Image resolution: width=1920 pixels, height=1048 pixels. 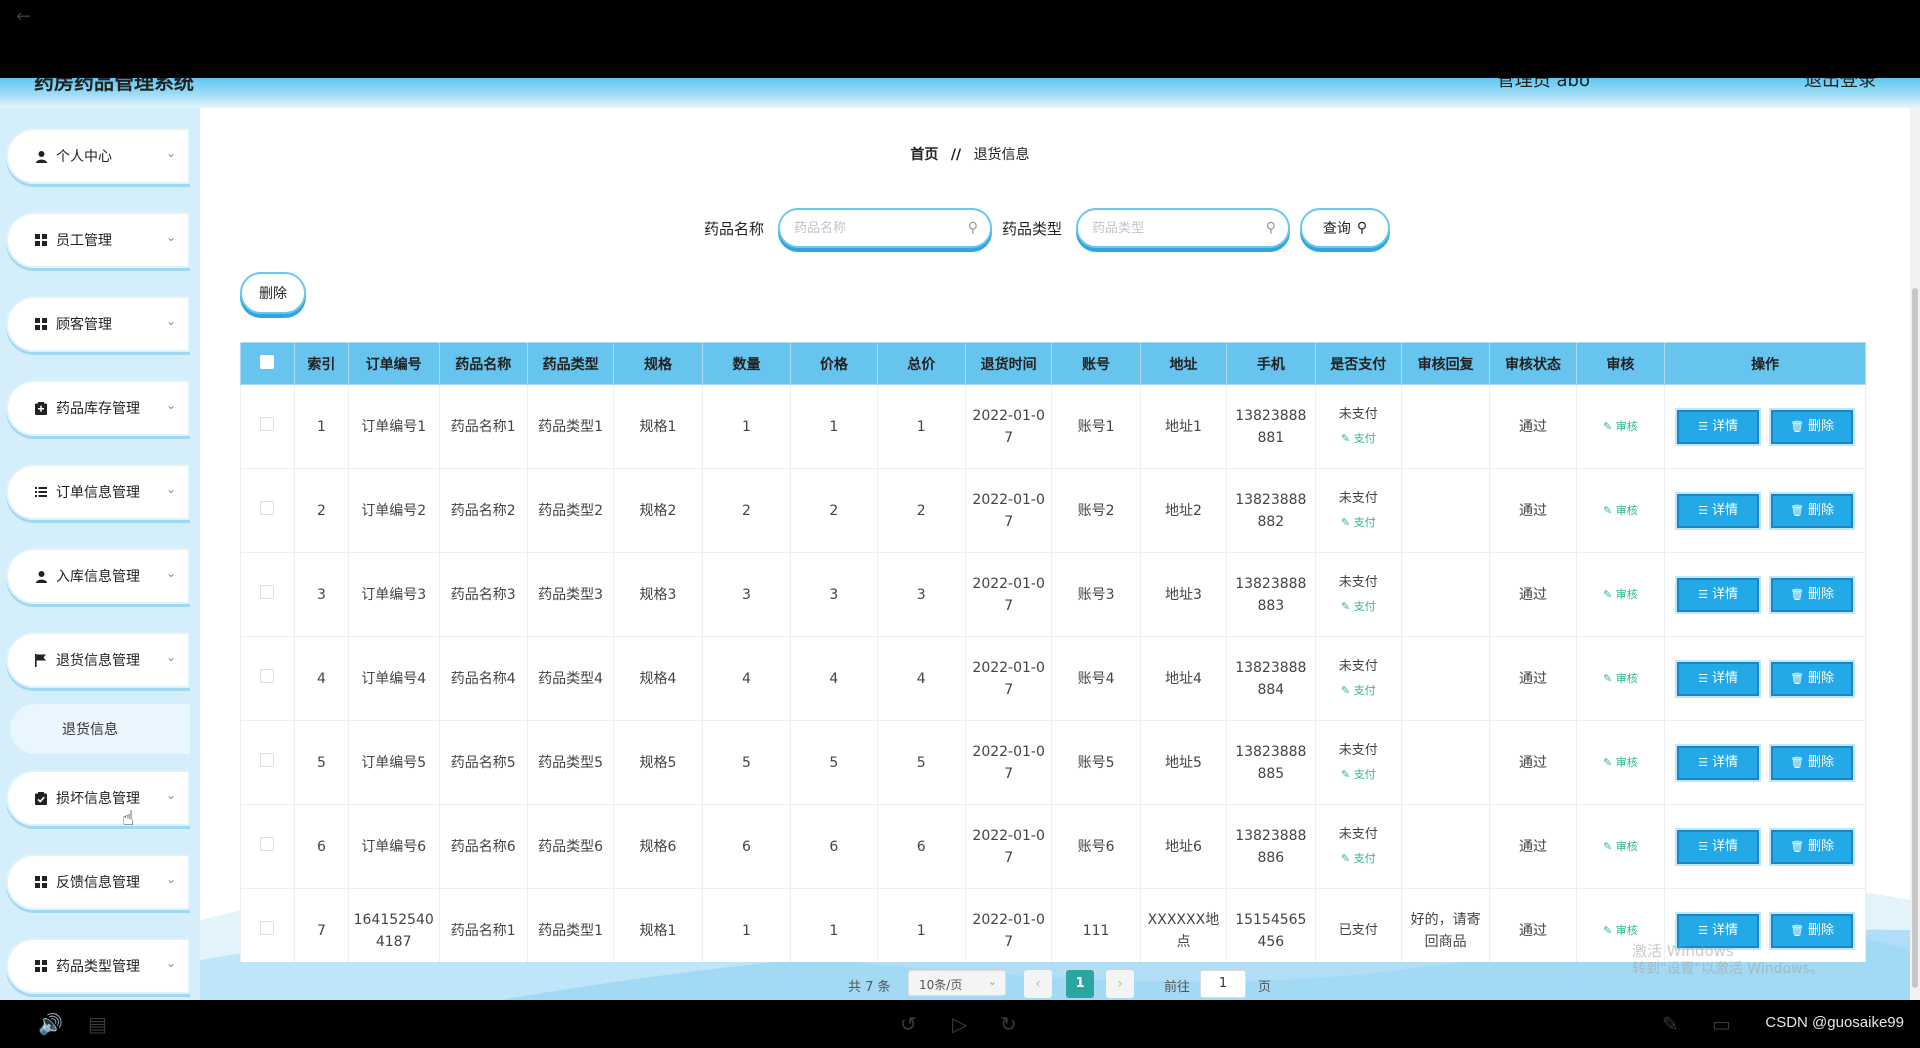 What do you see at coordinates (1345, 228) in the screenshot?
I see `query-button: 查询 ⚲` at bounding box center [1345, 228].